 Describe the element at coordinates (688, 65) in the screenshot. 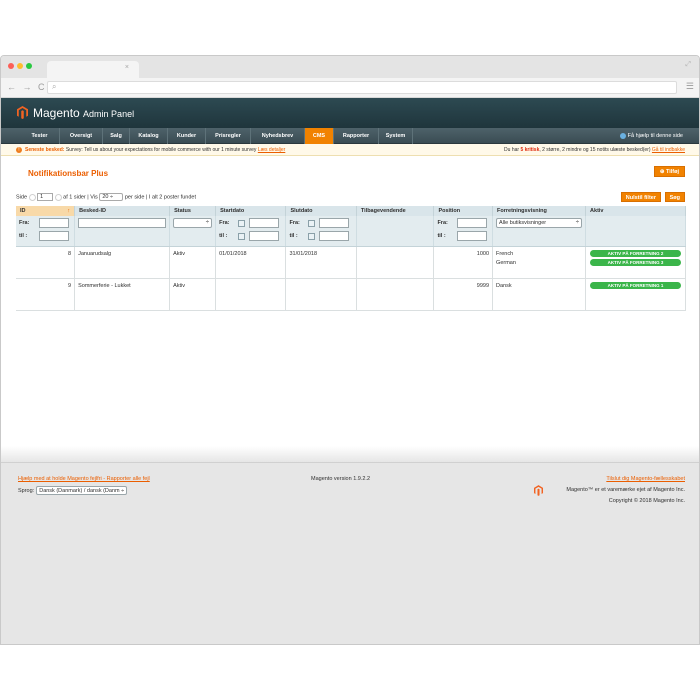

I see `expand-icon: ⤢` at that location.